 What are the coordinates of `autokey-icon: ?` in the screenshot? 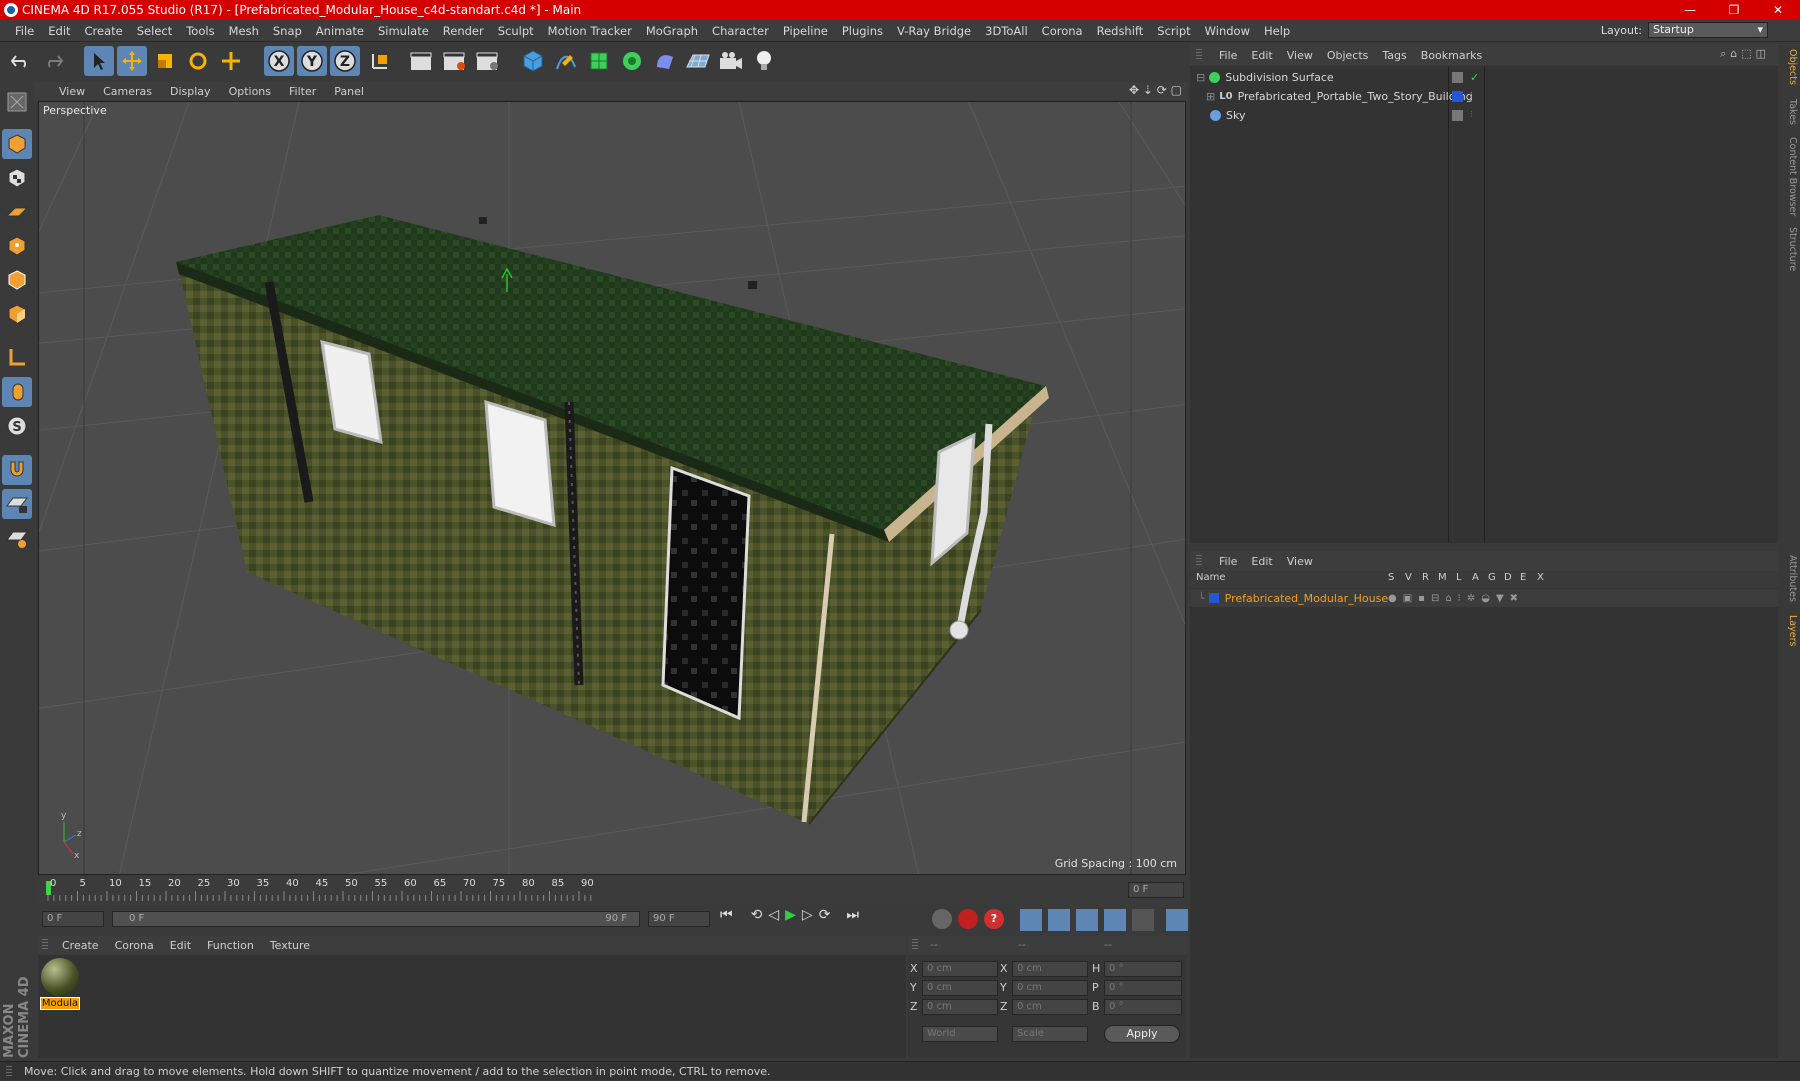 It's located at (994, 919).